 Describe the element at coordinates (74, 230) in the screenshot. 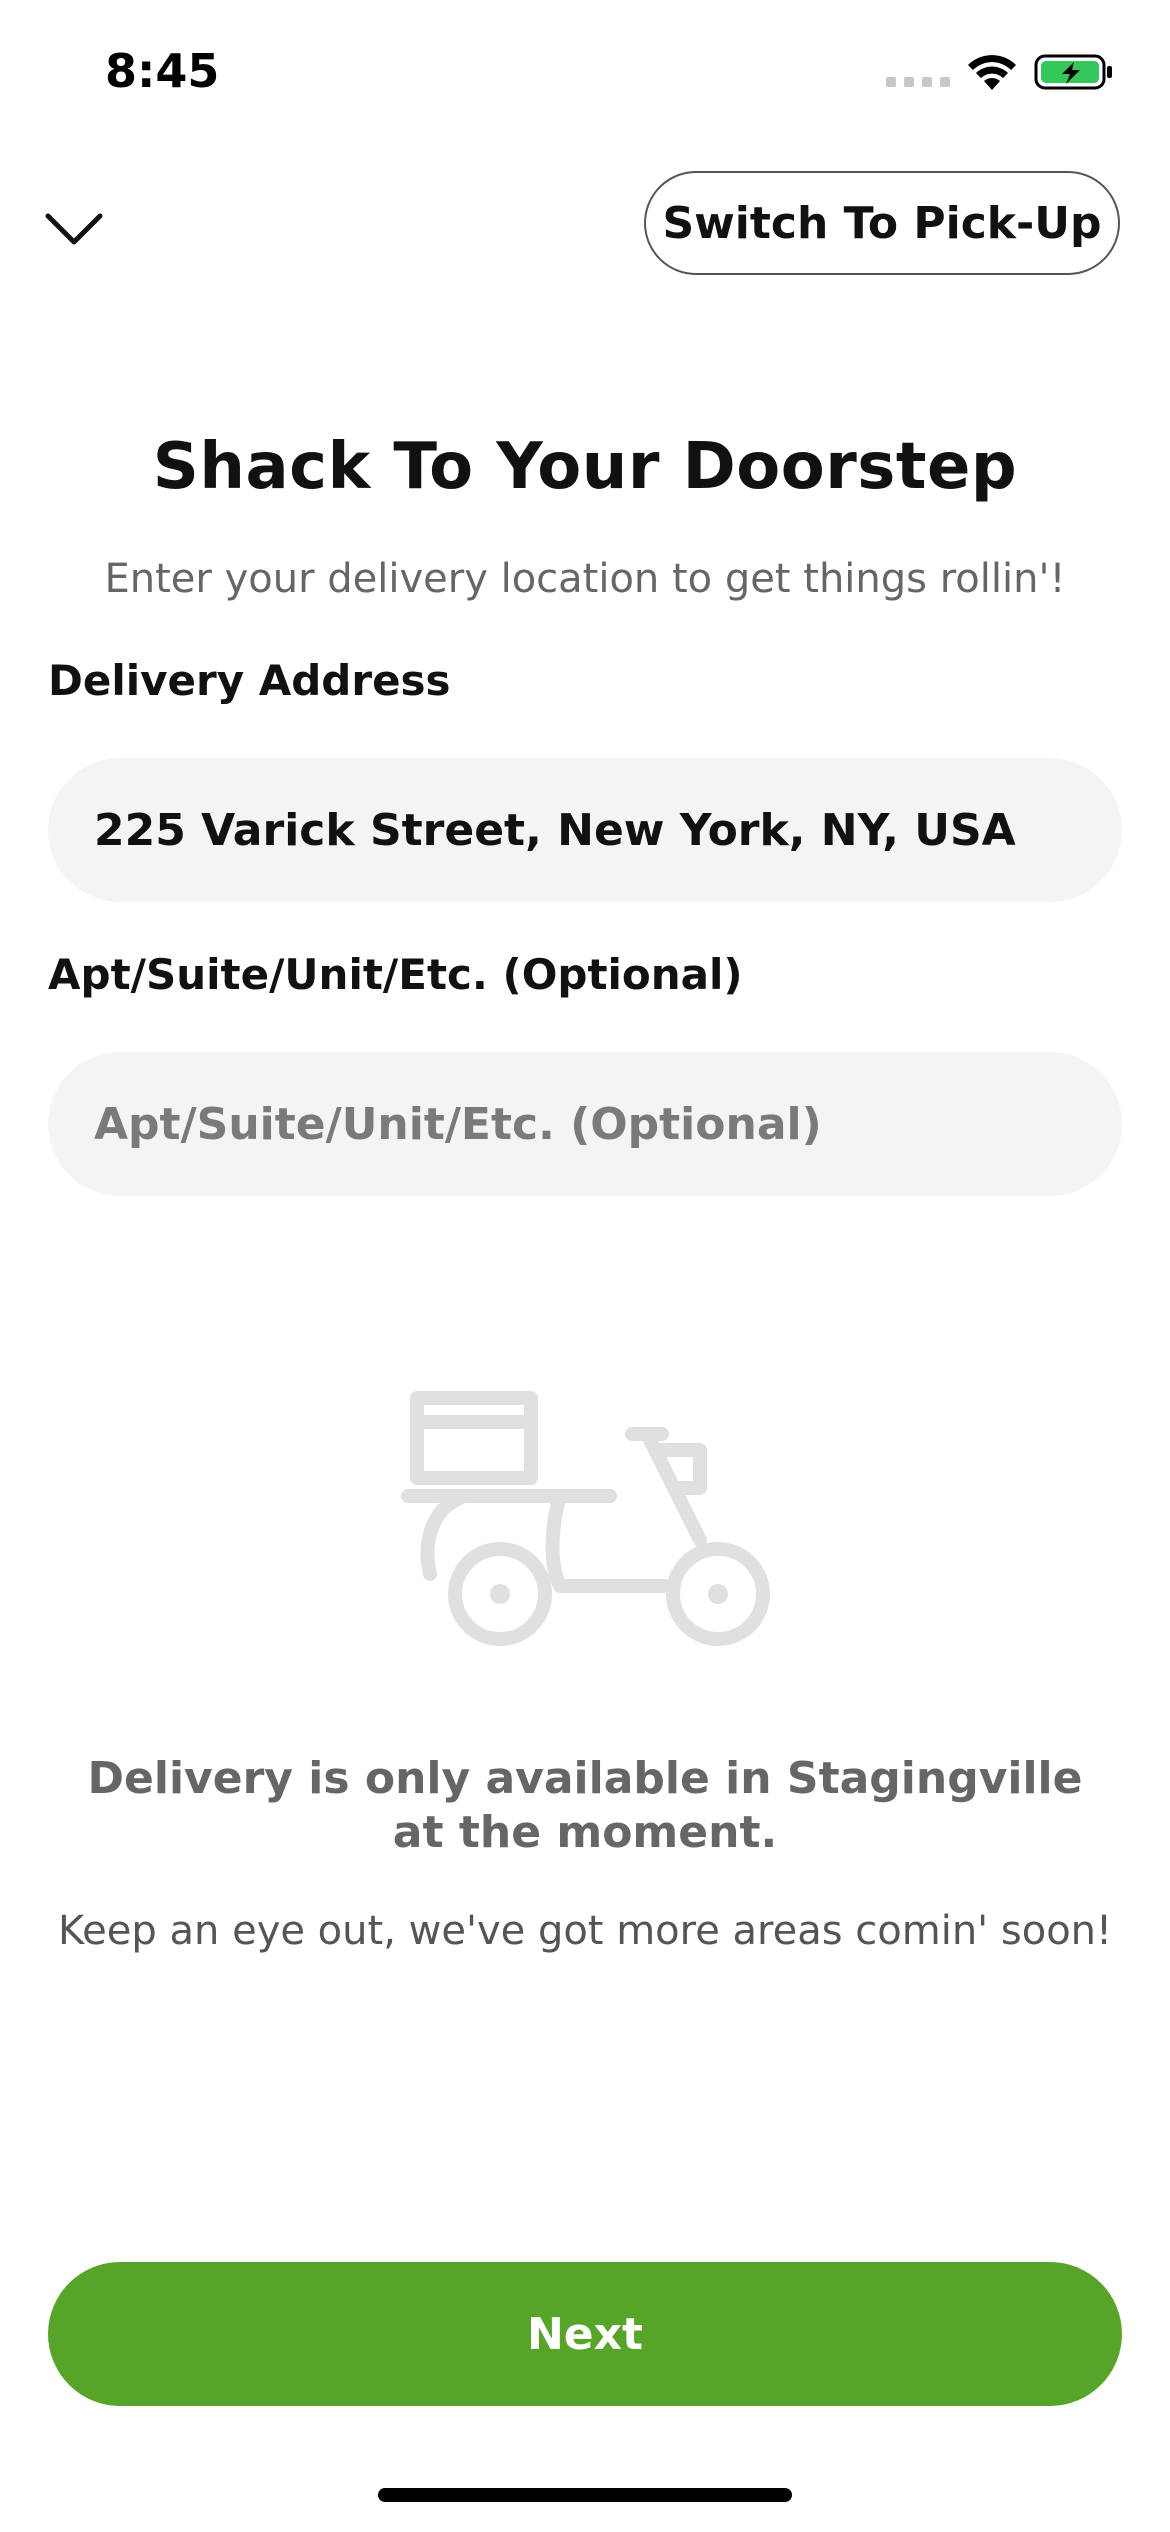

I see `chevron-down-icon` at that location.